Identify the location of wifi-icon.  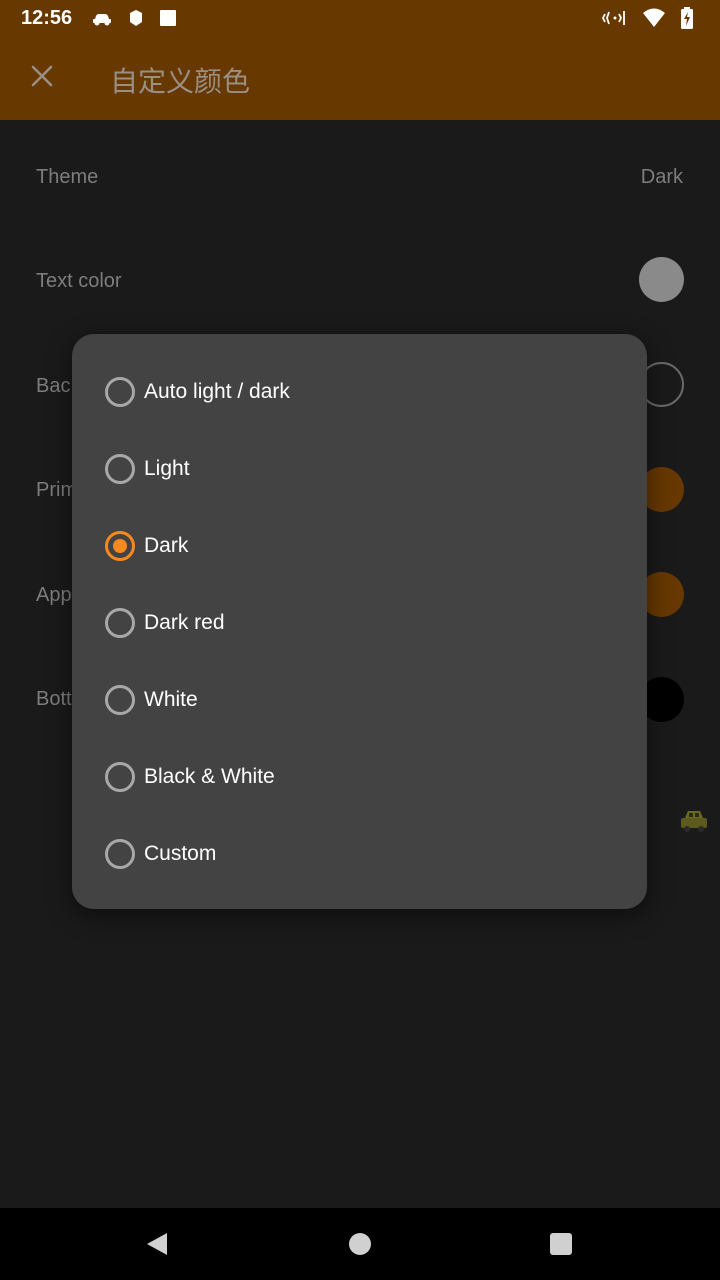
(654, 20).